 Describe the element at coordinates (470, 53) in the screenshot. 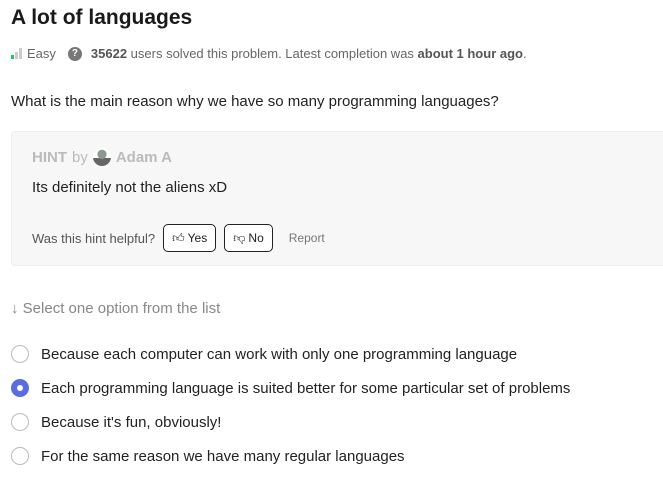

I see `latest-completion: about 1 hour ago` at that location.